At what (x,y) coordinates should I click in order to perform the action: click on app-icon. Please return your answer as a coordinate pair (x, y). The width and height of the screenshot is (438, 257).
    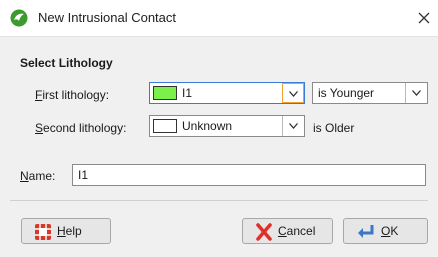
    Looking at the image, I should click on (19, 18).